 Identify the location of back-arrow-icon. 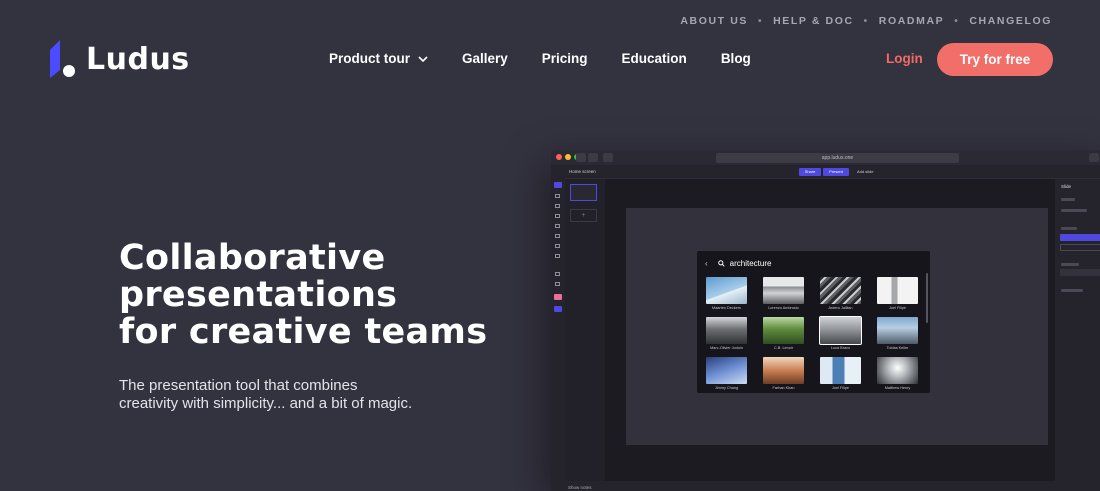
(581, 157).